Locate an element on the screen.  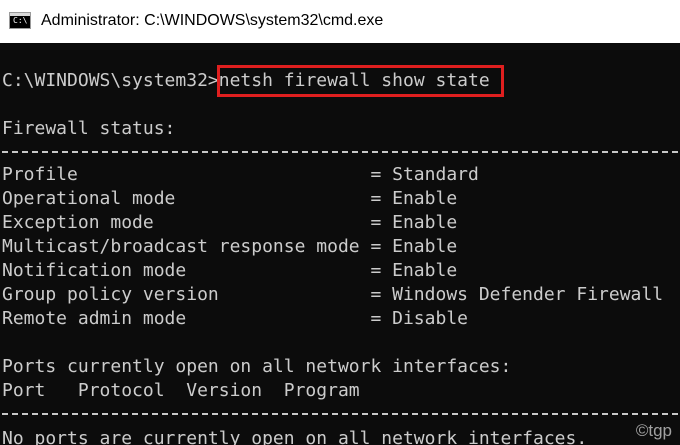
ports-columns: Port Protocol Version Program is located at coordinates (181, 390).